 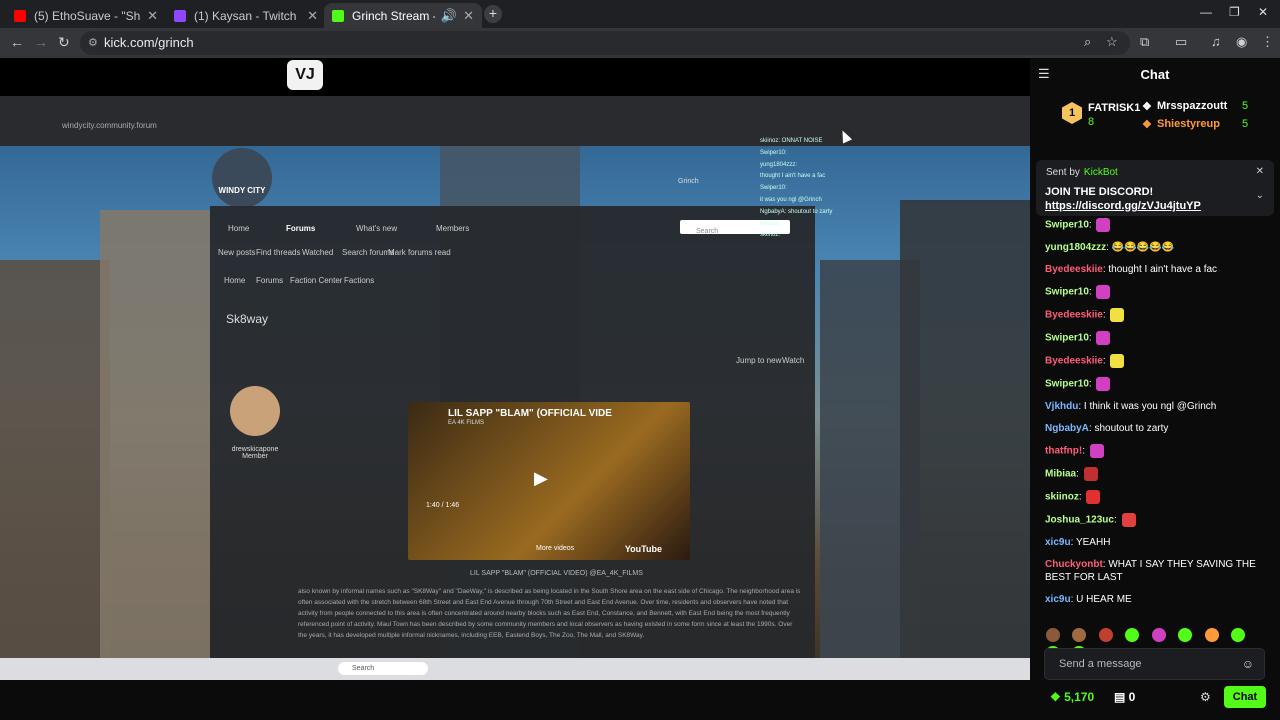 I want to click on chat-message: xic9u: U HEAR ME, so click(x=1159, y=599).